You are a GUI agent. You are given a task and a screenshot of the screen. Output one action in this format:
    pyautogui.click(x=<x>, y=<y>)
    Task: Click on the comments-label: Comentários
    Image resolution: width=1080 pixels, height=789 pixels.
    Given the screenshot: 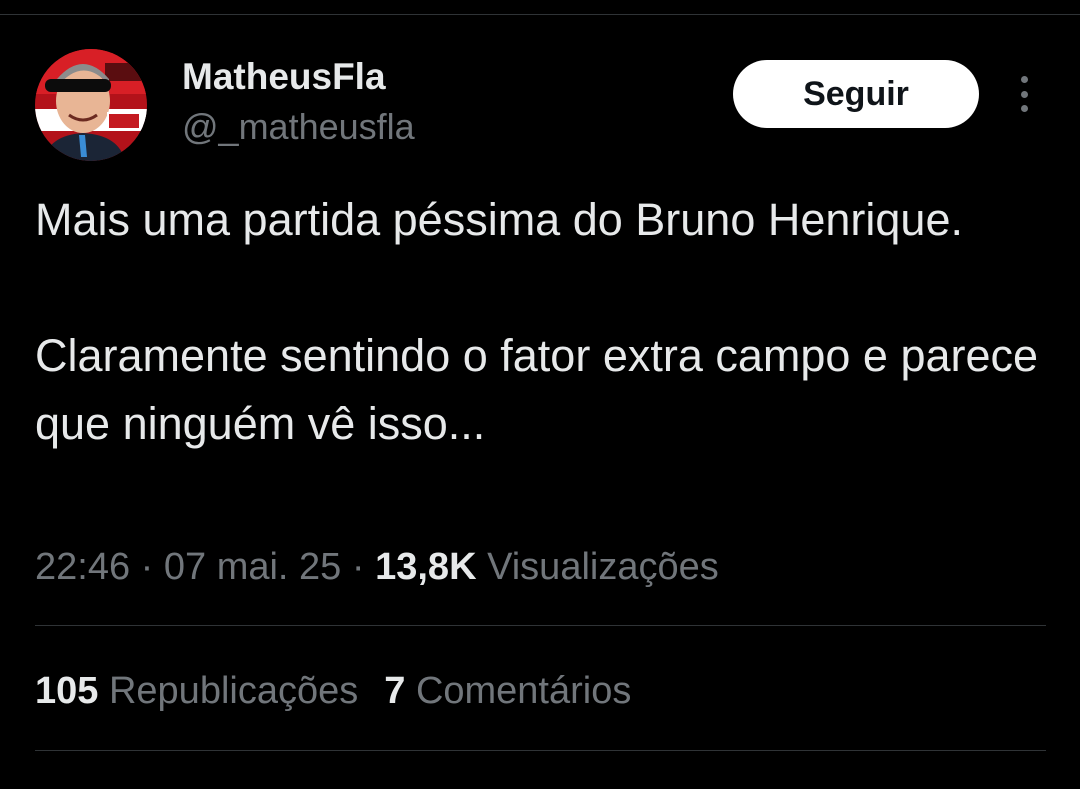 What is the action you would take?
    pyautogui.click(x=523, y=691)
    